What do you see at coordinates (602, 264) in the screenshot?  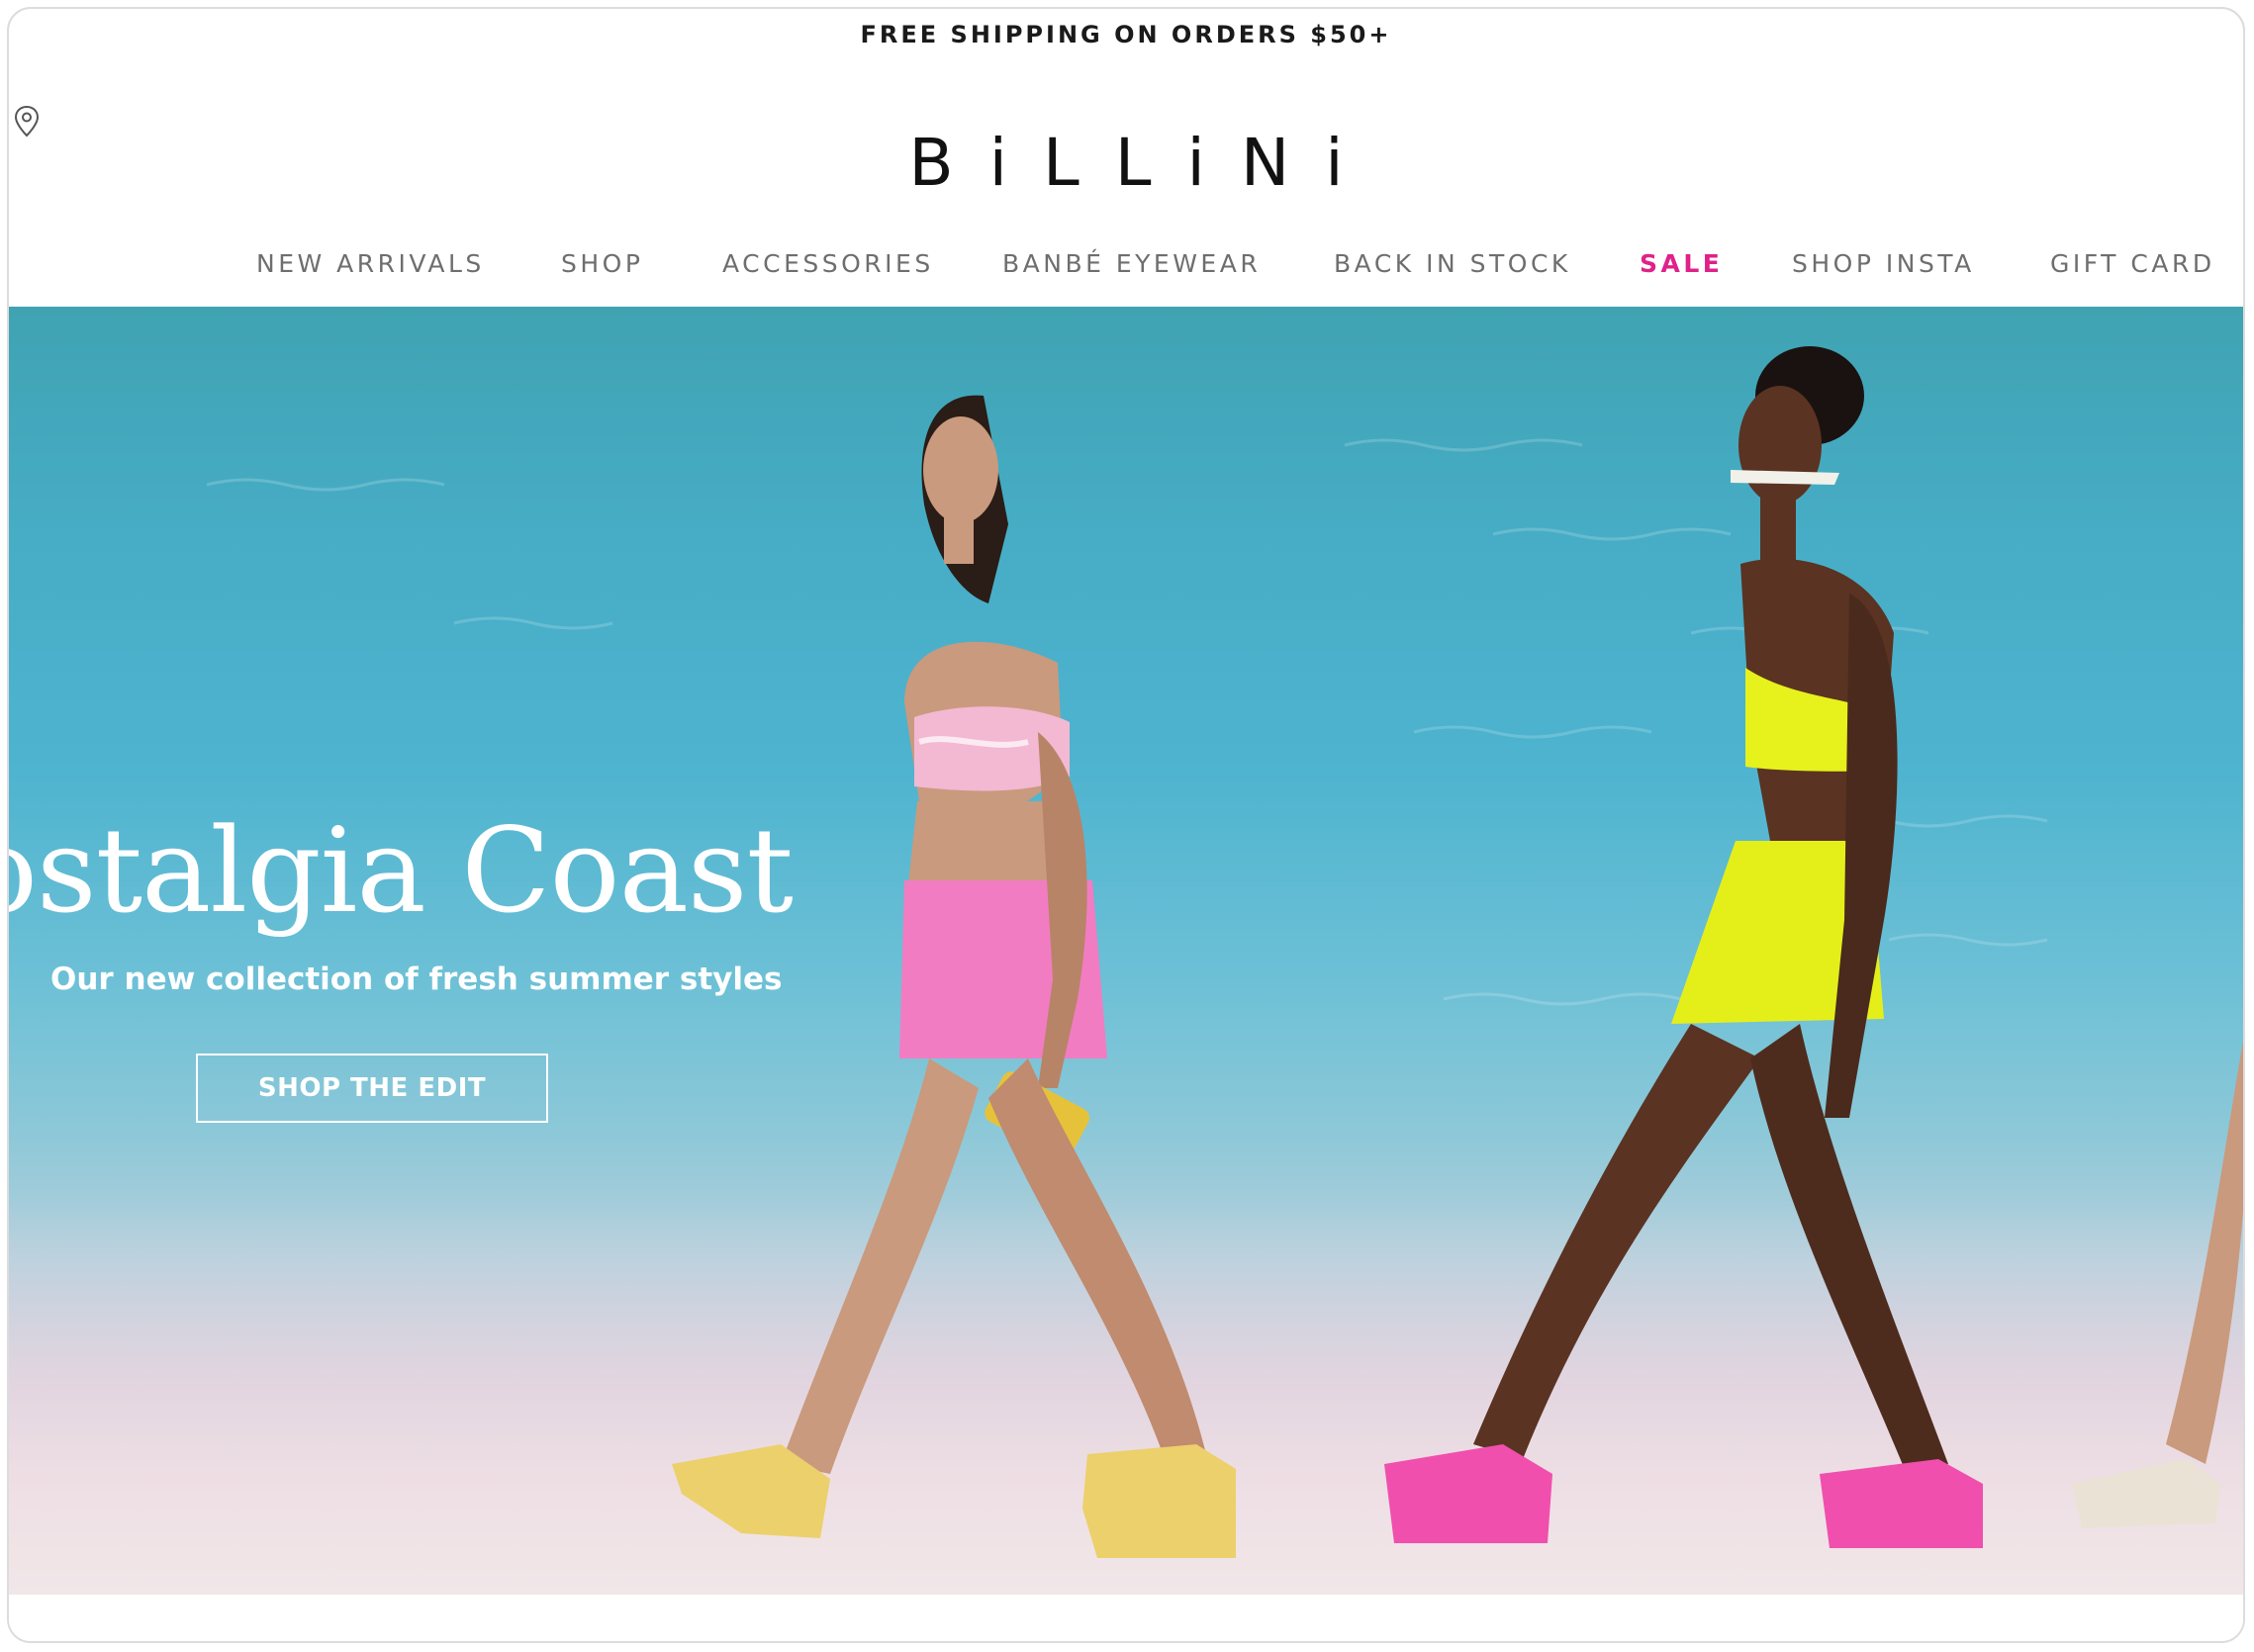 I see `nav-item-shop: SHOP` at bounding box center [602, 264].